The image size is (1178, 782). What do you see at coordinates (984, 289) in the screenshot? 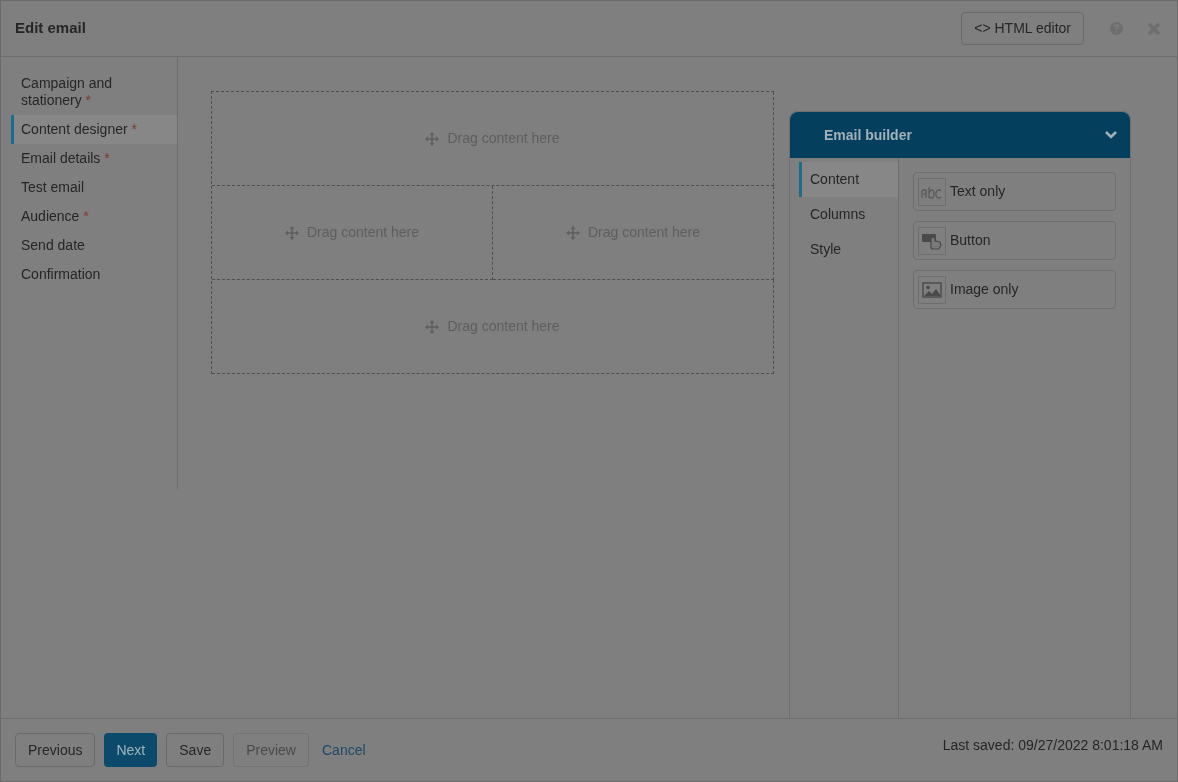
I see `block-label: Image only` at bounding box center [984, 289].